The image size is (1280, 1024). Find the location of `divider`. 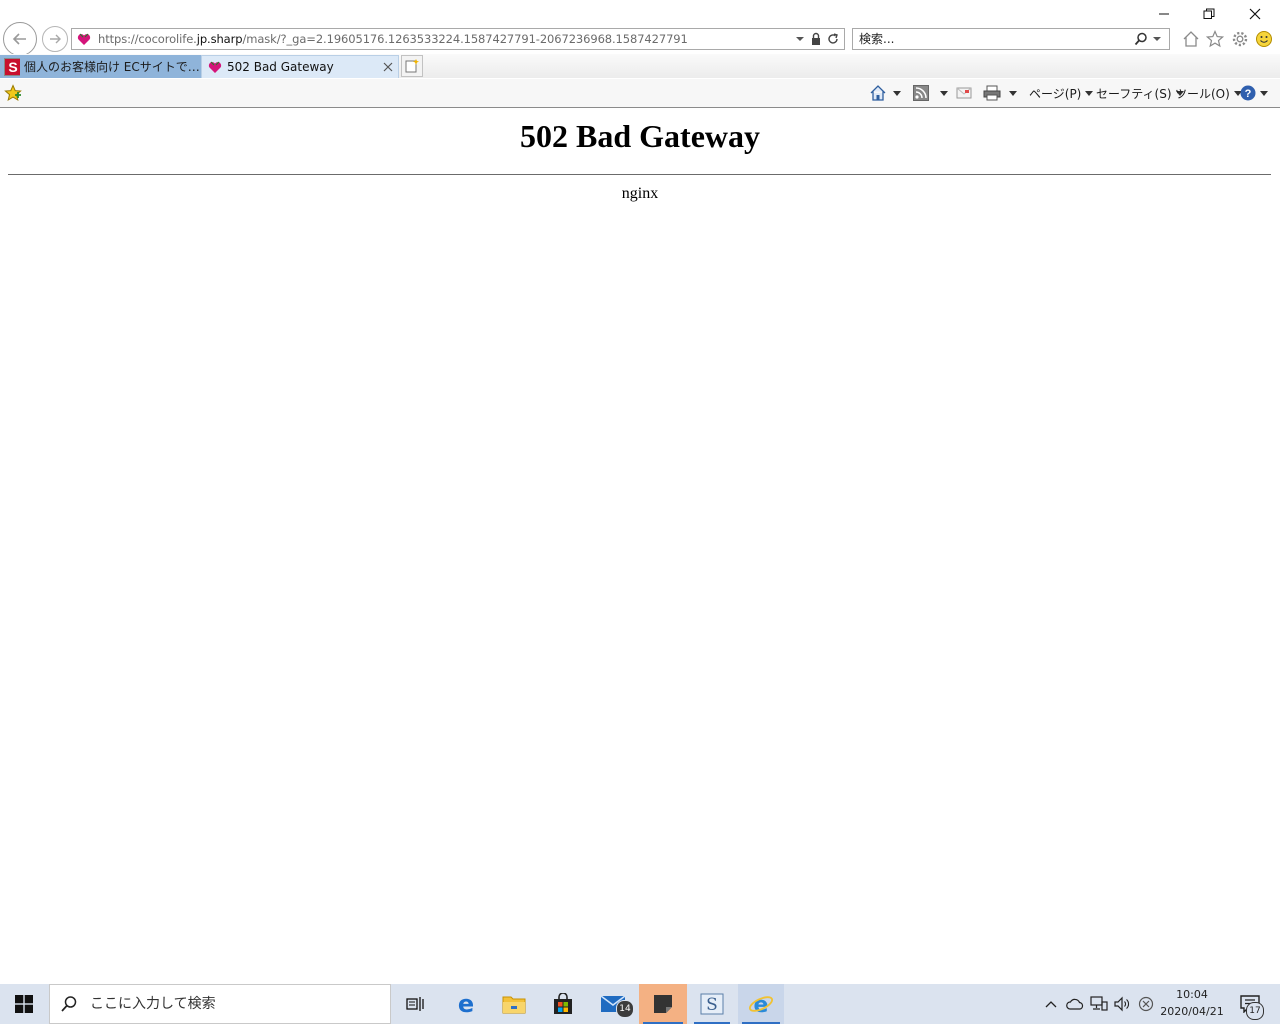

divider is located at coordinates (639, 174).